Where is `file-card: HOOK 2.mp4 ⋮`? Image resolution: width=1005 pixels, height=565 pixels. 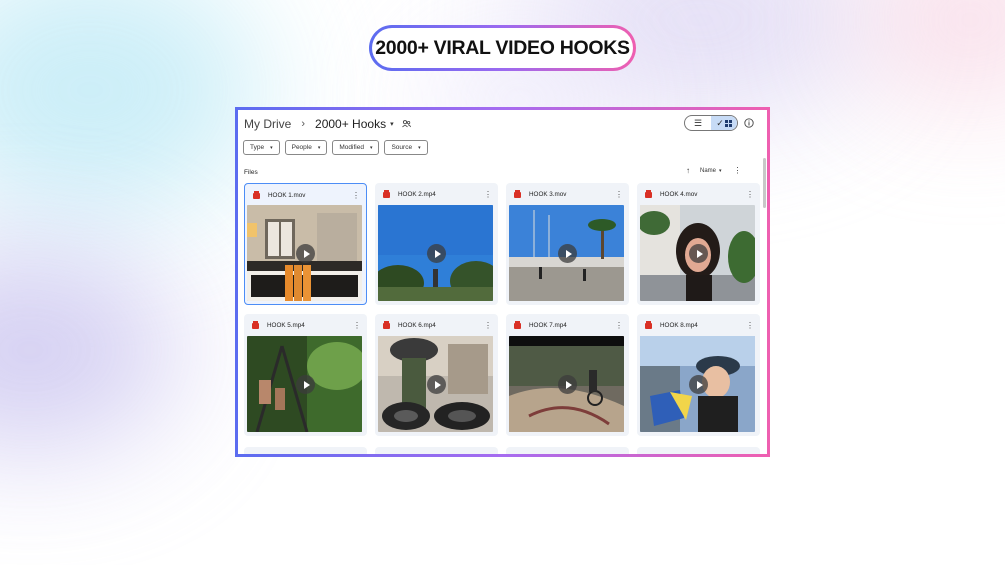
file-card: HOOK 2.mp4 ⋮ is located at coordinates (436, 244).